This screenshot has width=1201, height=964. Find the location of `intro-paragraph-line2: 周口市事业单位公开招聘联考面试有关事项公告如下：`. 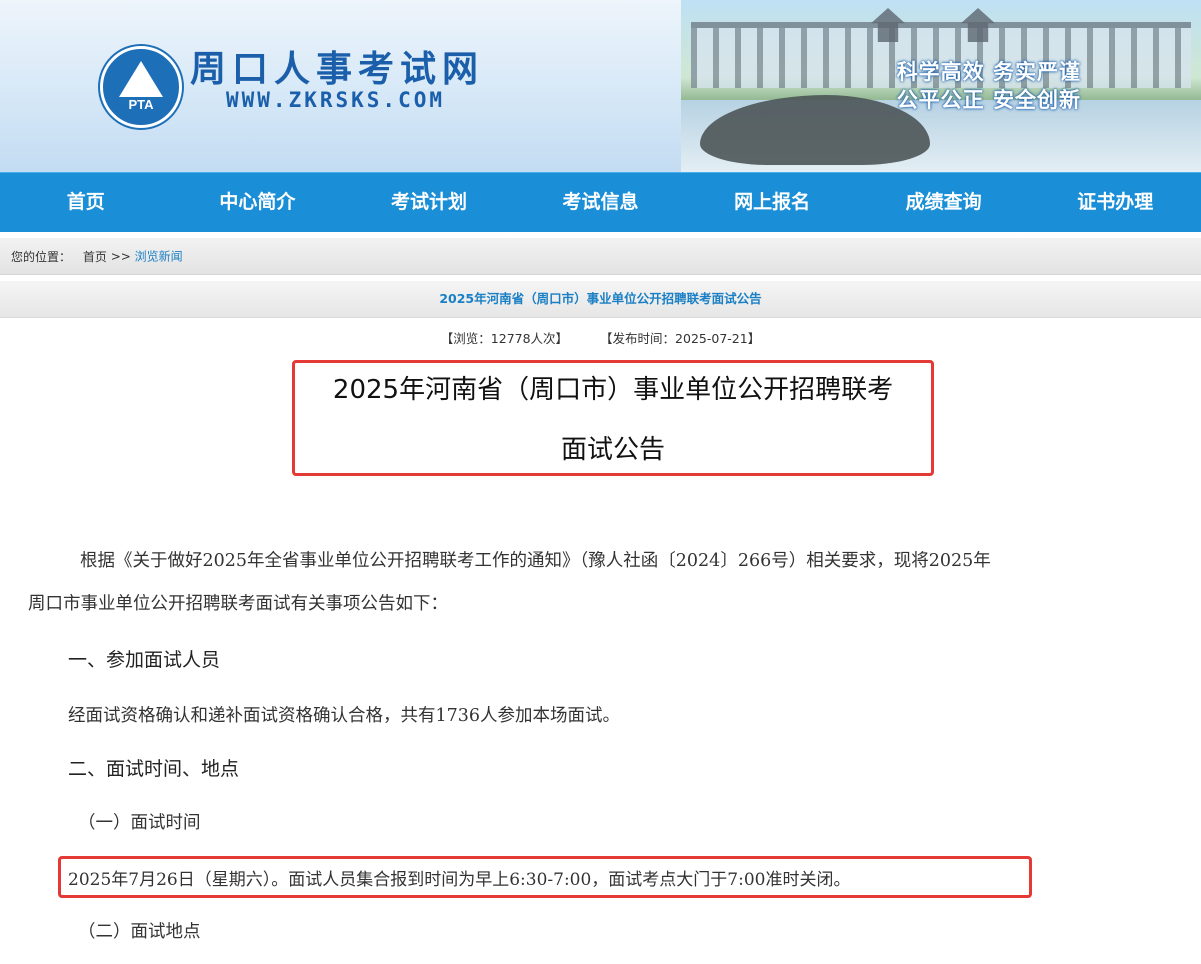

intro-paragraph-line2: 周口市事业单位公开招聘联考面试有关事项公告如下： is located at coordinates (238, 604).